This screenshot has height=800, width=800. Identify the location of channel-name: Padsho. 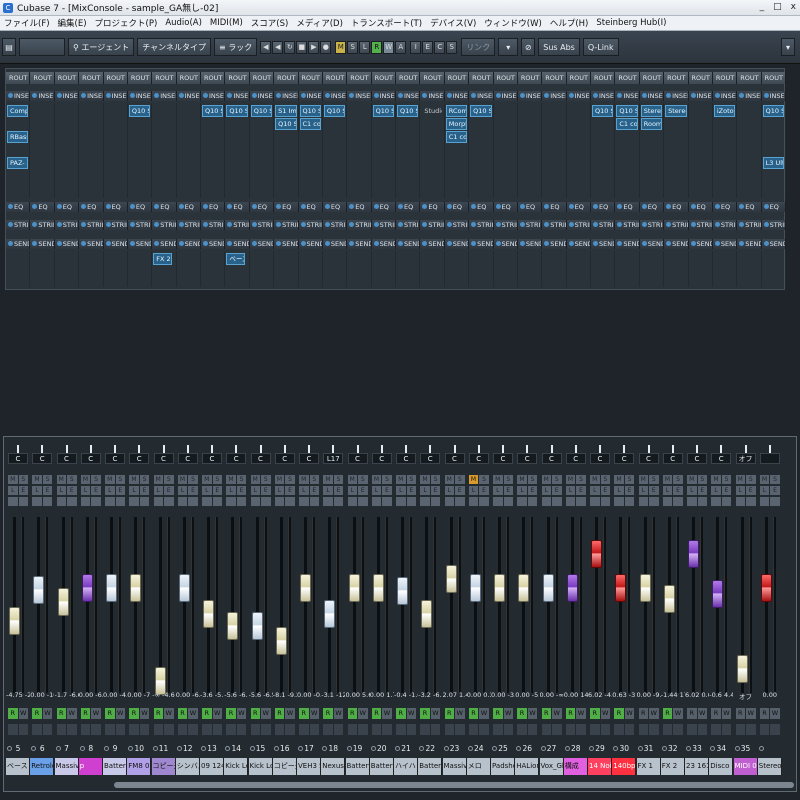
(503, 766).